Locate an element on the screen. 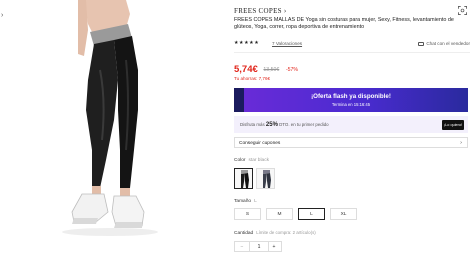  color-swatch-star-black is located at coordinates (243, 178).